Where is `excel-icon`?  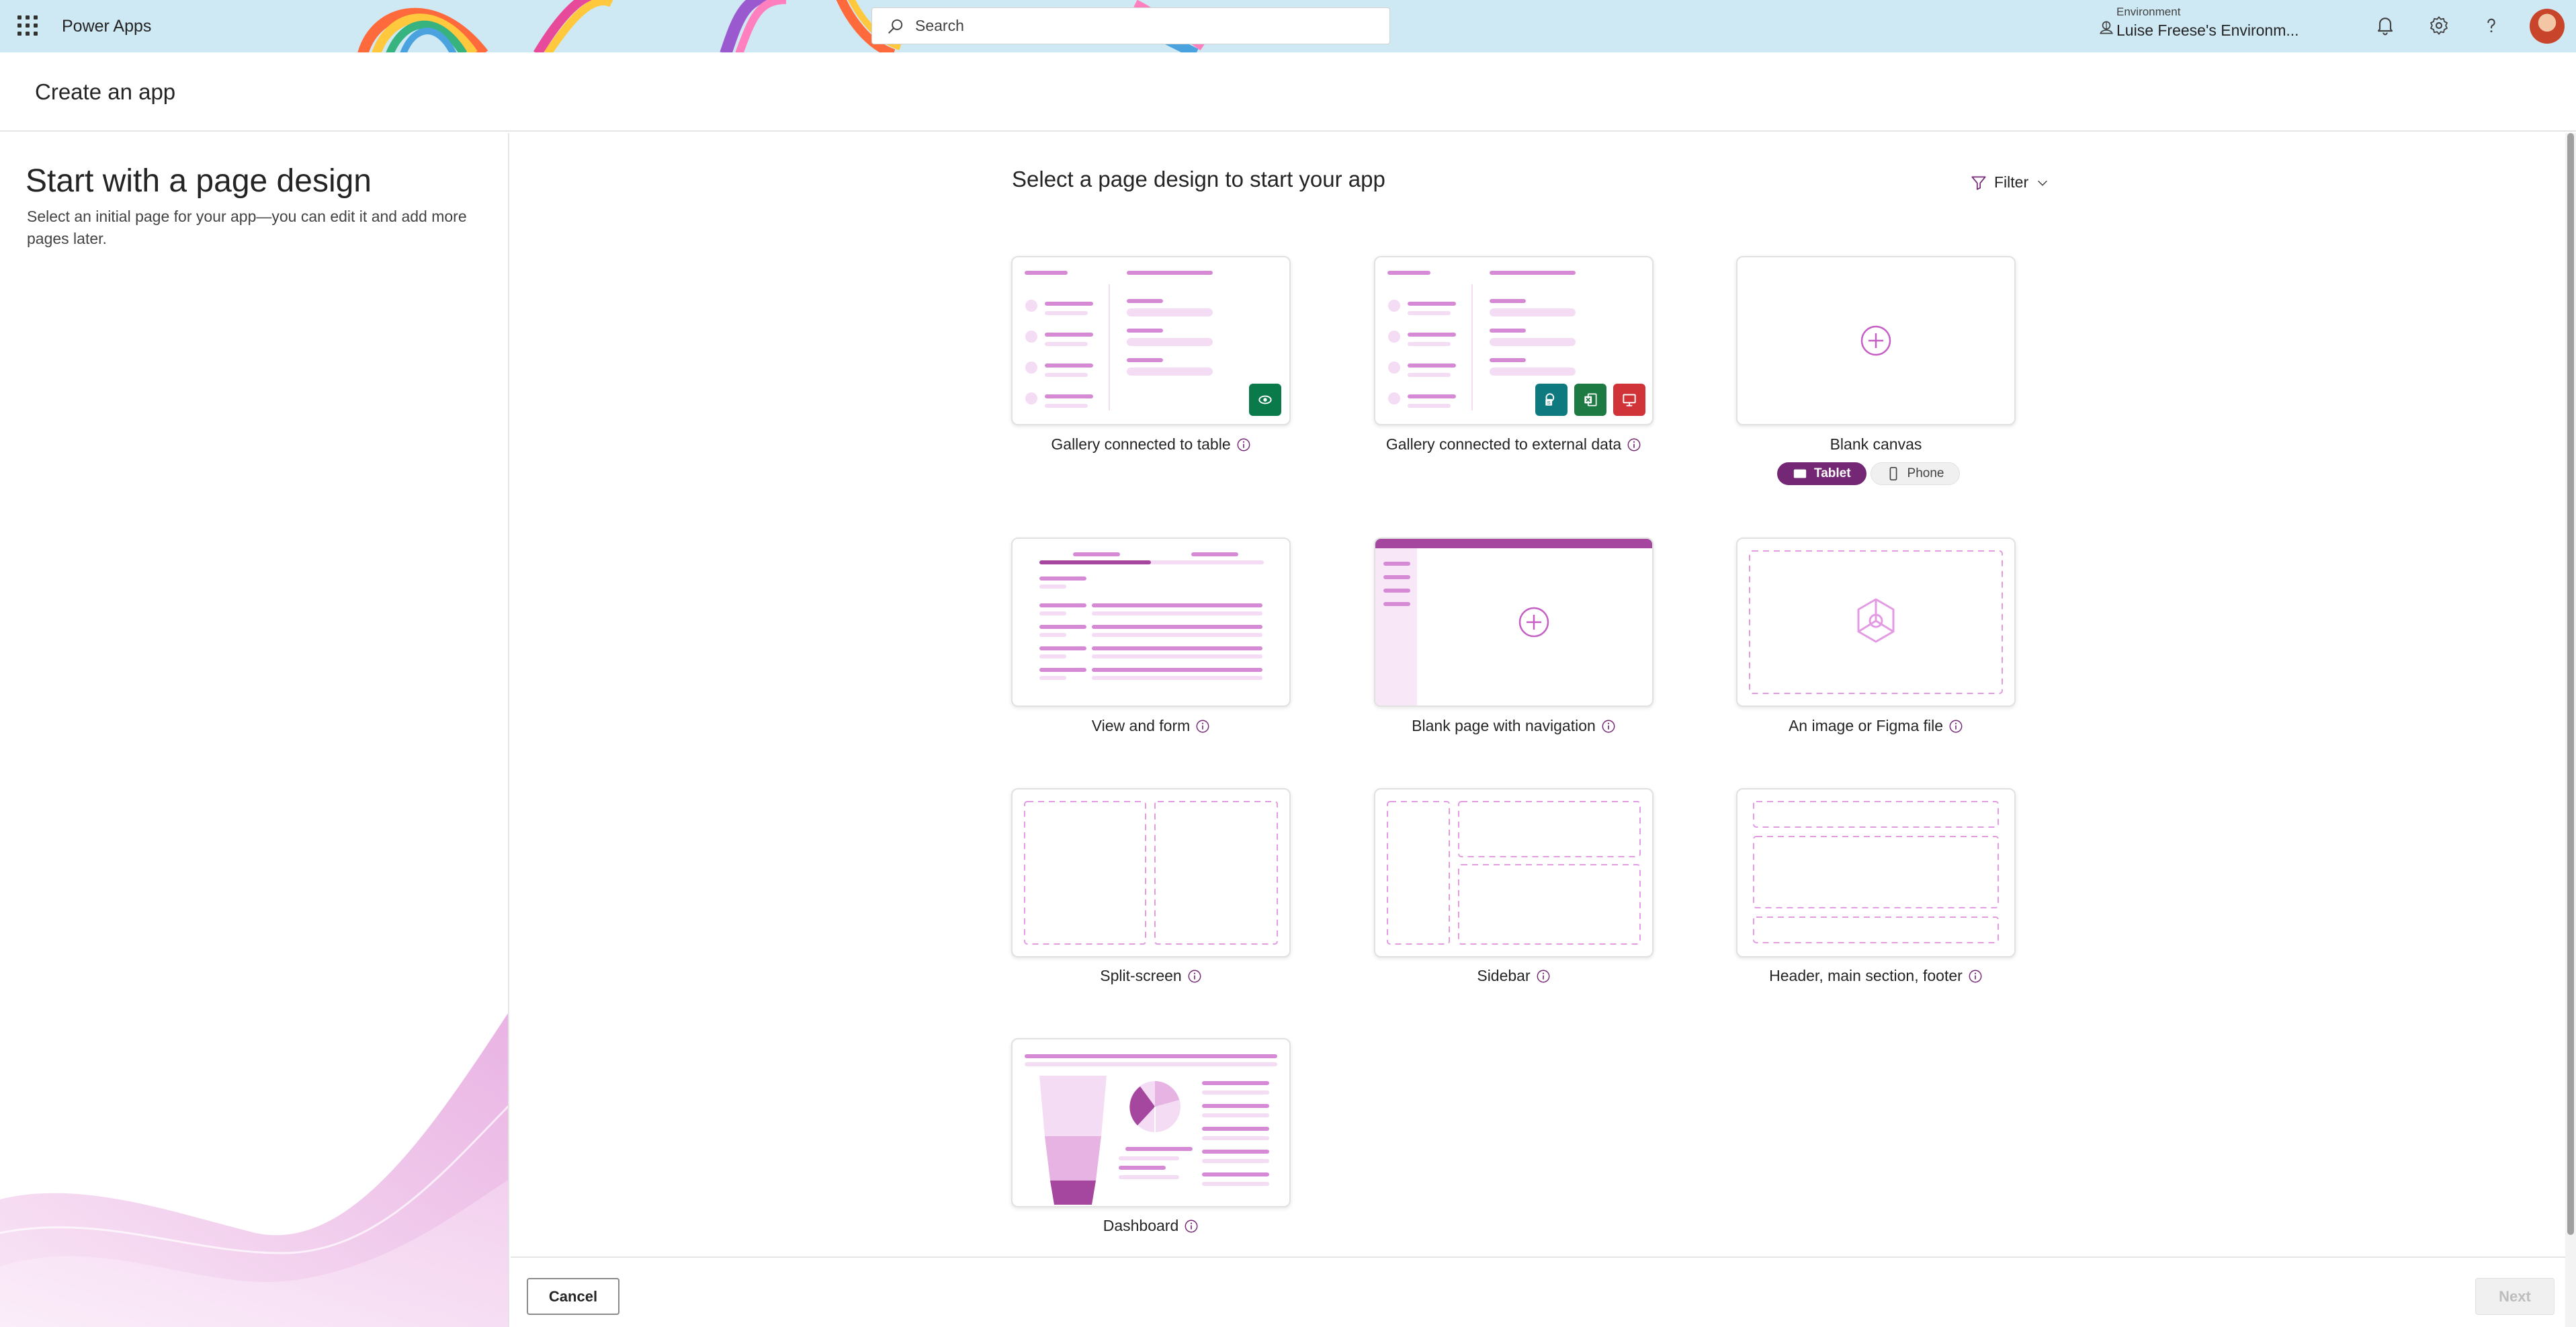
excel-icon is located at coordinates (1590, 400).